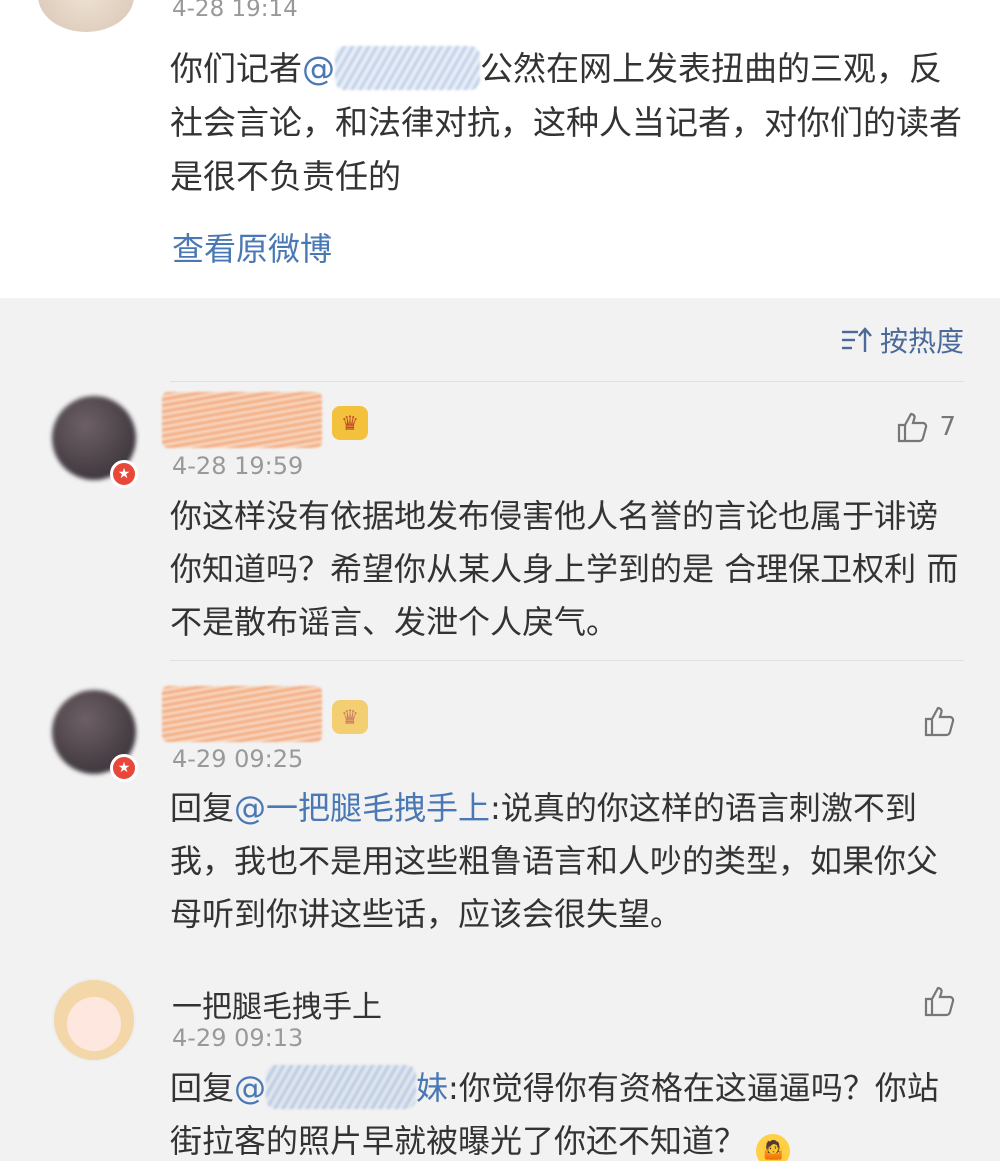  What do you see at coordinates (94, 1020) in the screenshot?
I see `avatar` at bounding box center [94, 1020].